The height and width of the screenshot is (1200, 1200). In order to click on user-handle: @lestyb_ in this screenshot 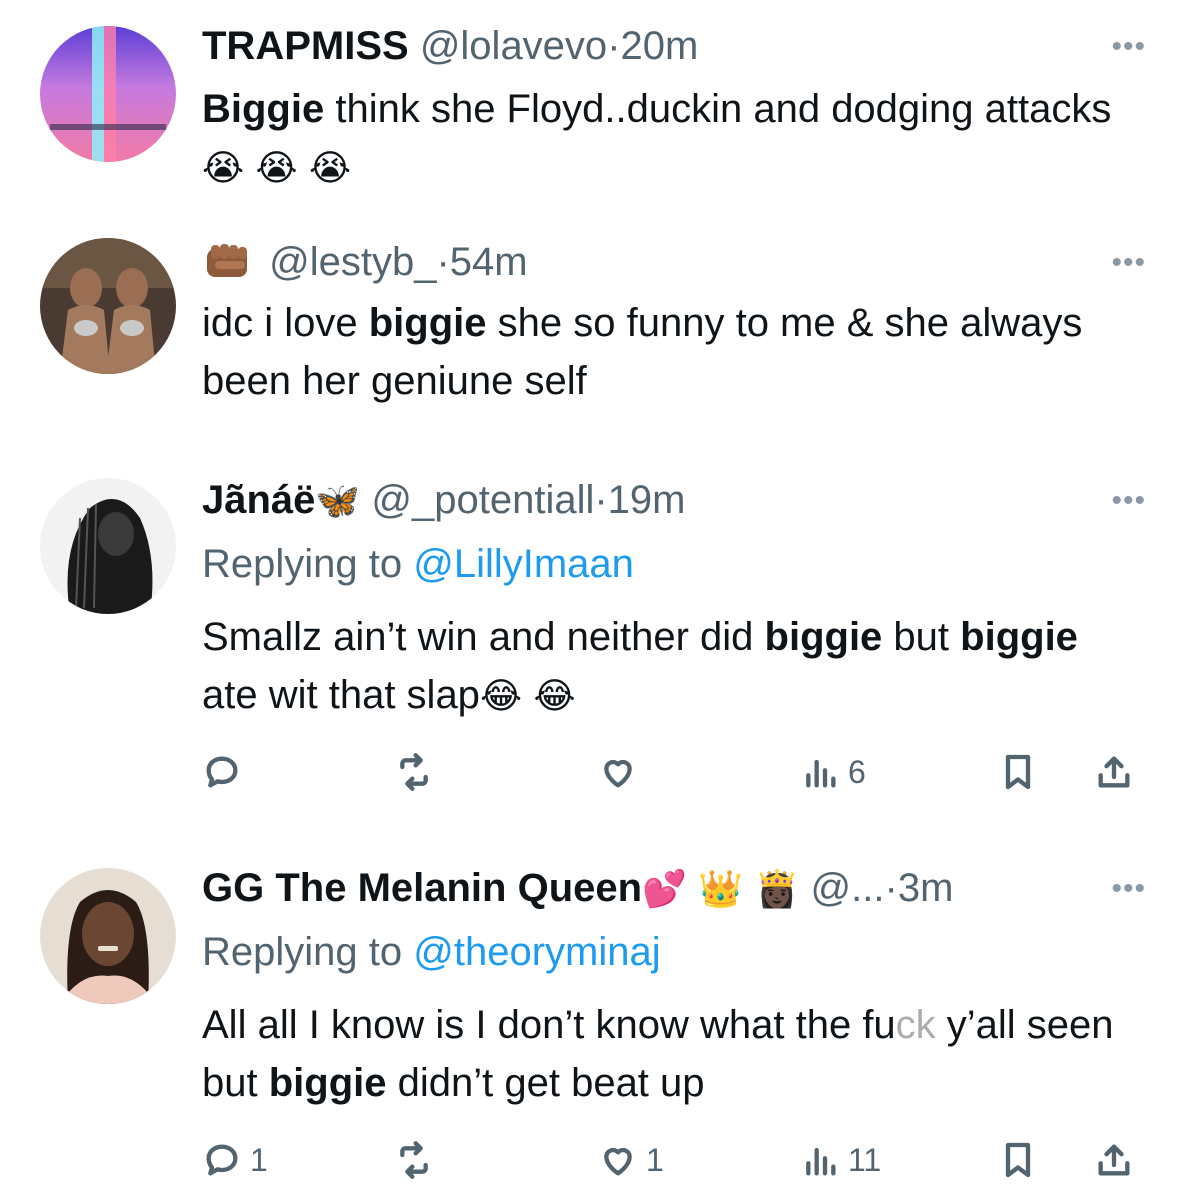, I will do `click(352, 262)`.